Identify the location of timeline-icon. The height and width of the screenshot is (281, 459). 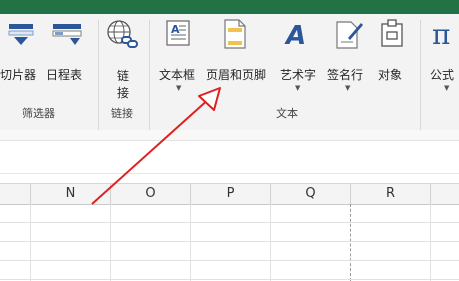
(67, 34).